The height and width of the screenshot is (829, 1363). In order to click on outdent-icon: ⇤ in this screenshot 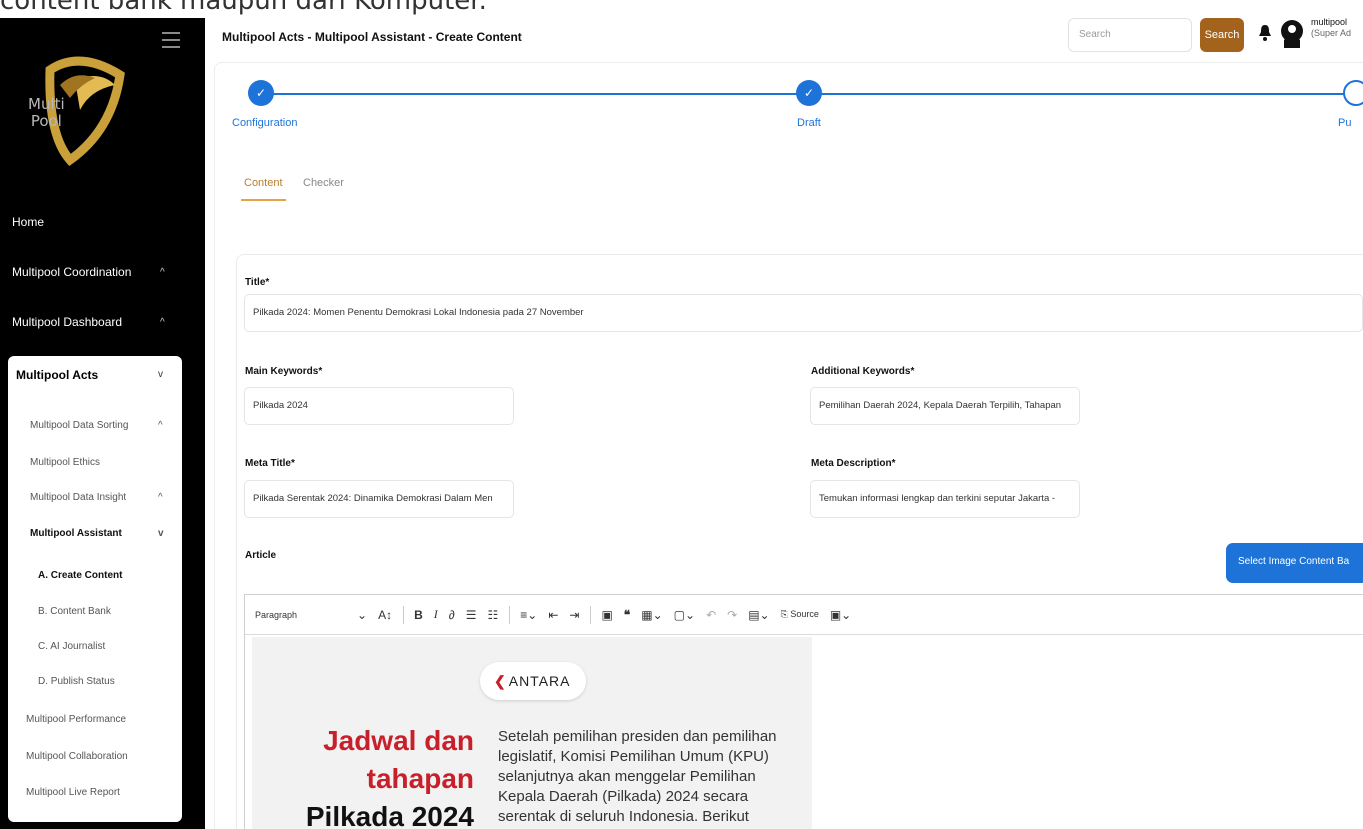, I will do `click(553, 615)`.